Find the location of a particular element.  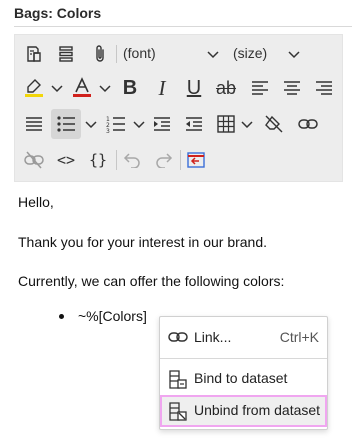

italic-button: I is located at coordinates (162, 88).